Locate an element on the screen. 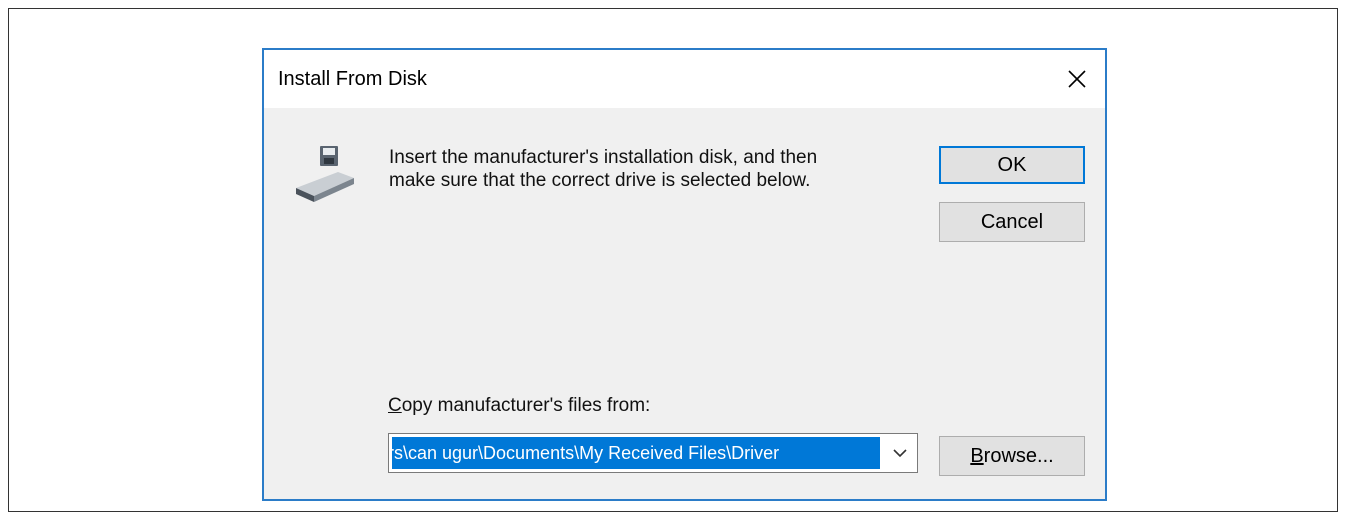 The height and width of the screenshot is (522, 1348). title-bar: Install From Disk is located at coordinates (684, 79).